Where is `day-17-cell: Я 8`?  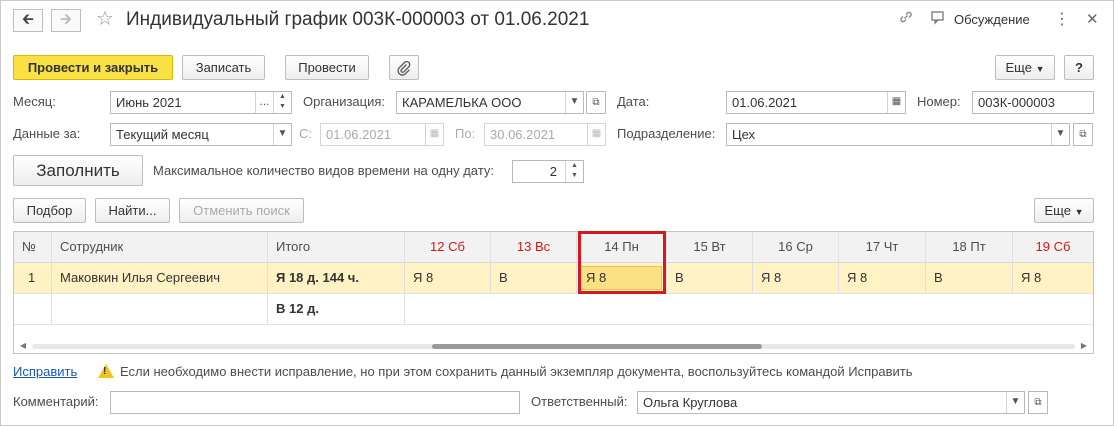
day-17-cell: Я 8 is located at coordinates (882, 278).